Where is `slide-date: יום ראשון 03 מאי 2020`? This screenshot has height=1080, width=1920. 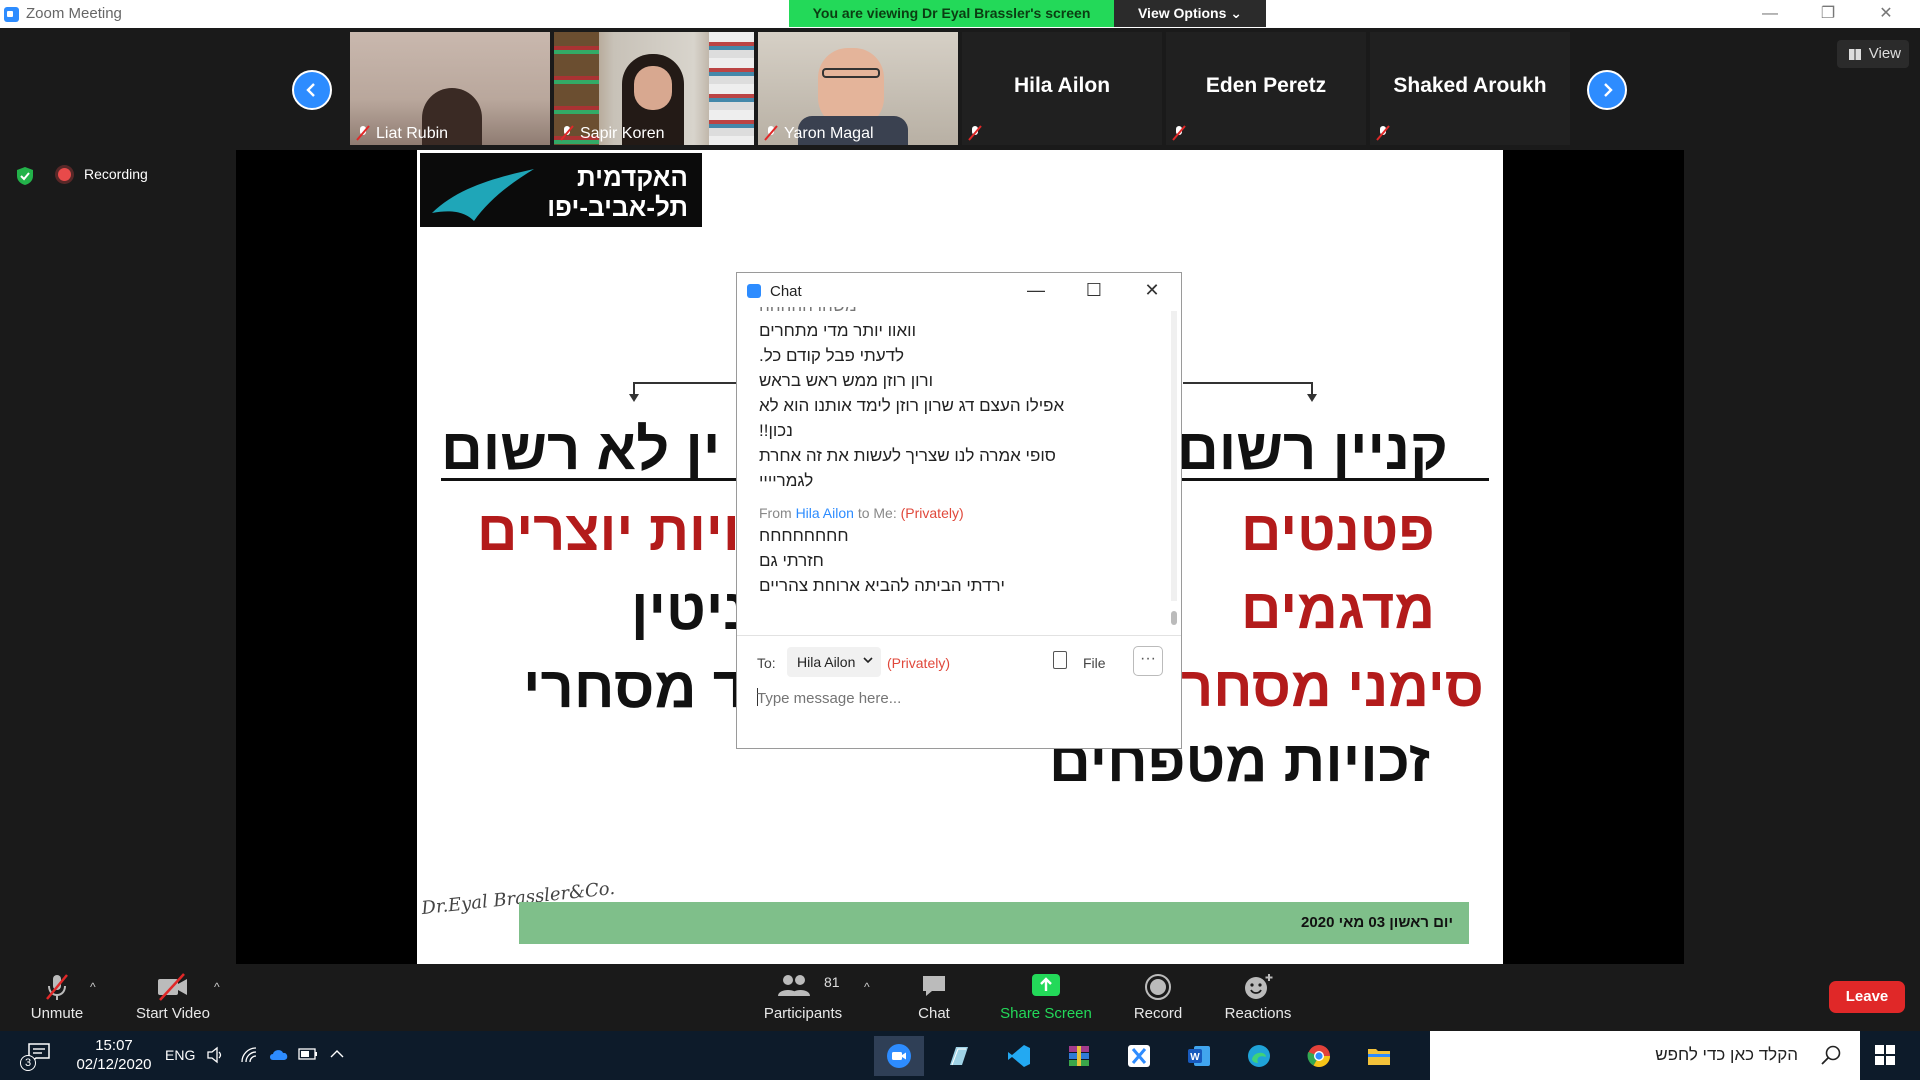 slide-date: יום ראשון 03 מאי 2020 is located at coordinates (1377, 922).